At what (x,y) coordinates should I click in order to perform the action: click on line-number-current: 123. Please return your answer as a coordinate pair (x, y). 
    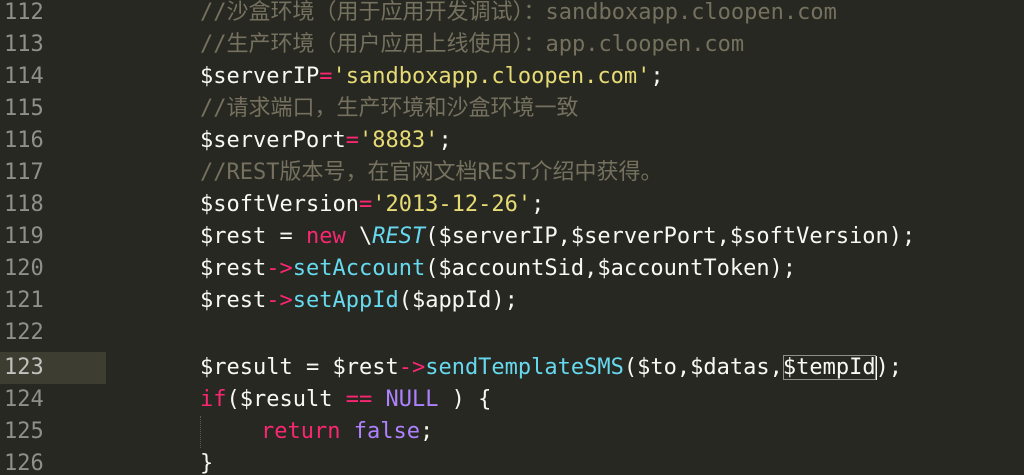
    Looking at the image, I should click on (53, 368).